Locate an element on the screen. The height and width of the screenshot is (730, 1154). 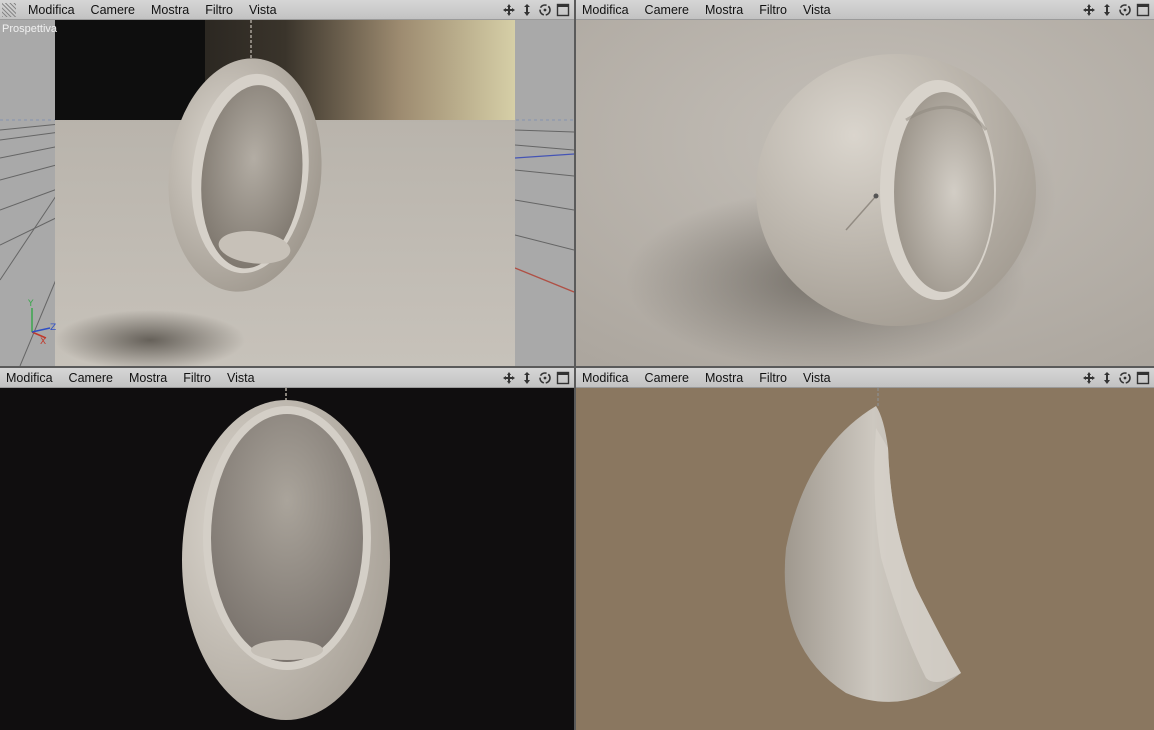
svg-text: Y is located at coordinates (30, 304).